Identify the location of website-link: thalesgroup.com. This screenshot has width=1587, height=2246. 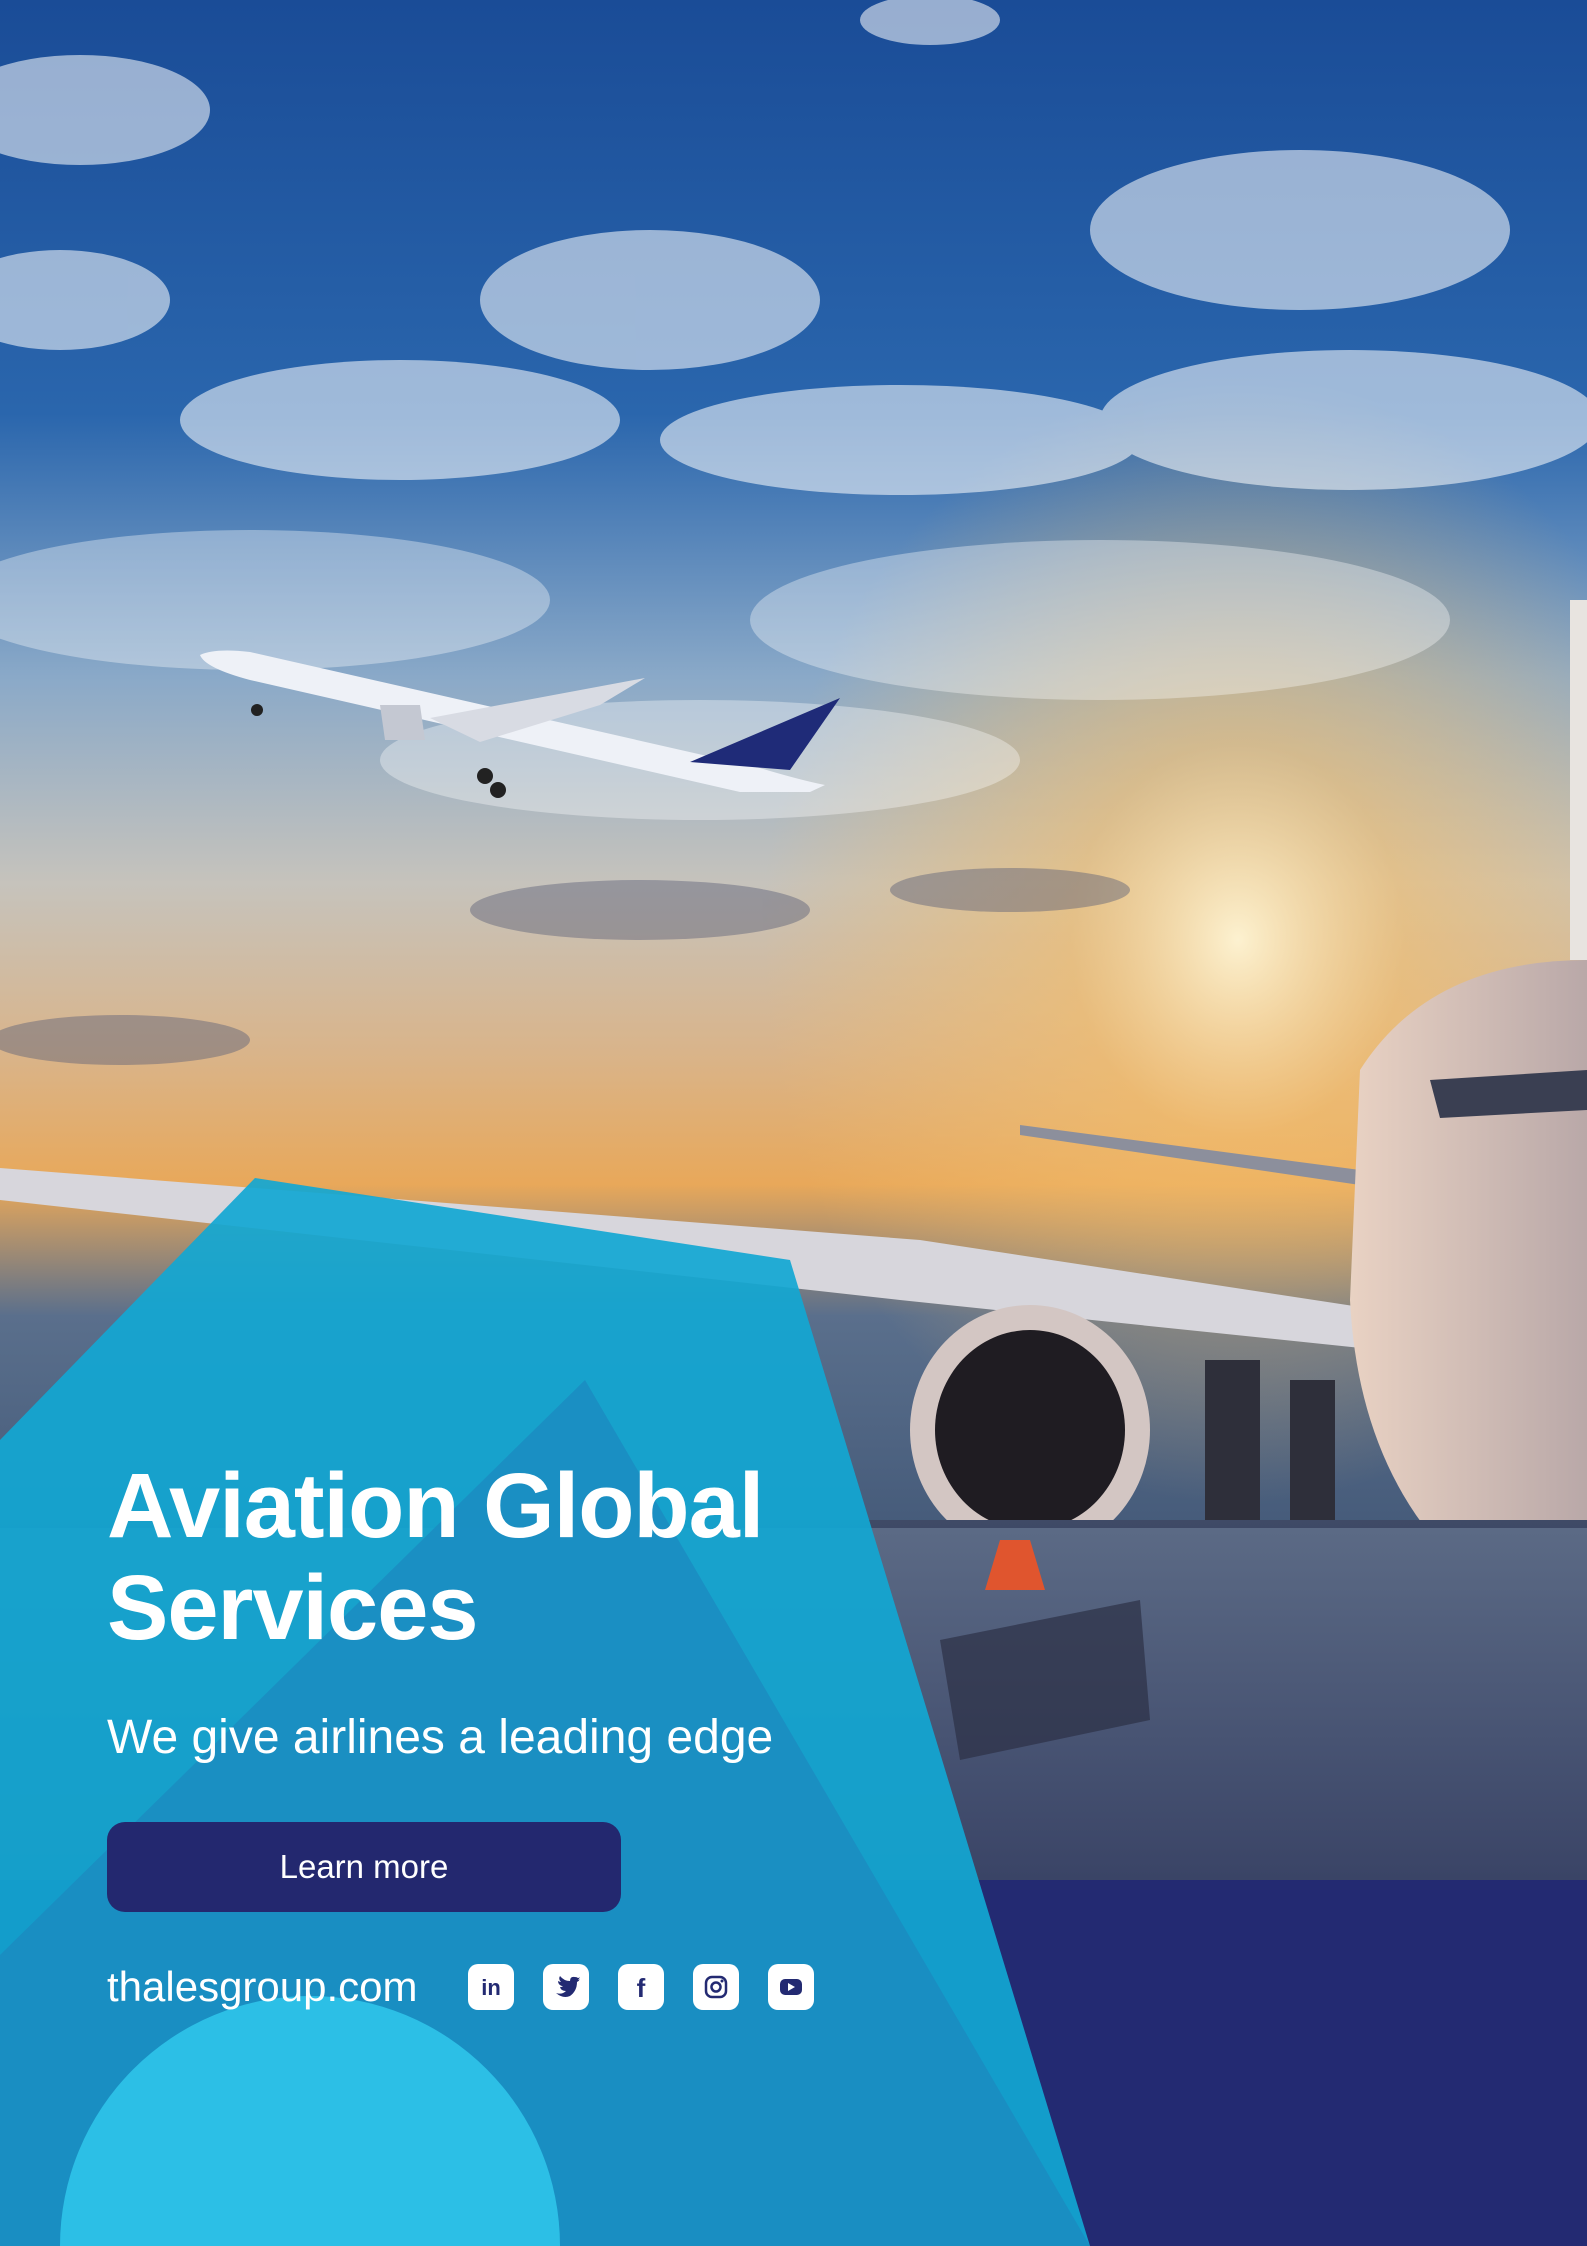
(262, 1987).